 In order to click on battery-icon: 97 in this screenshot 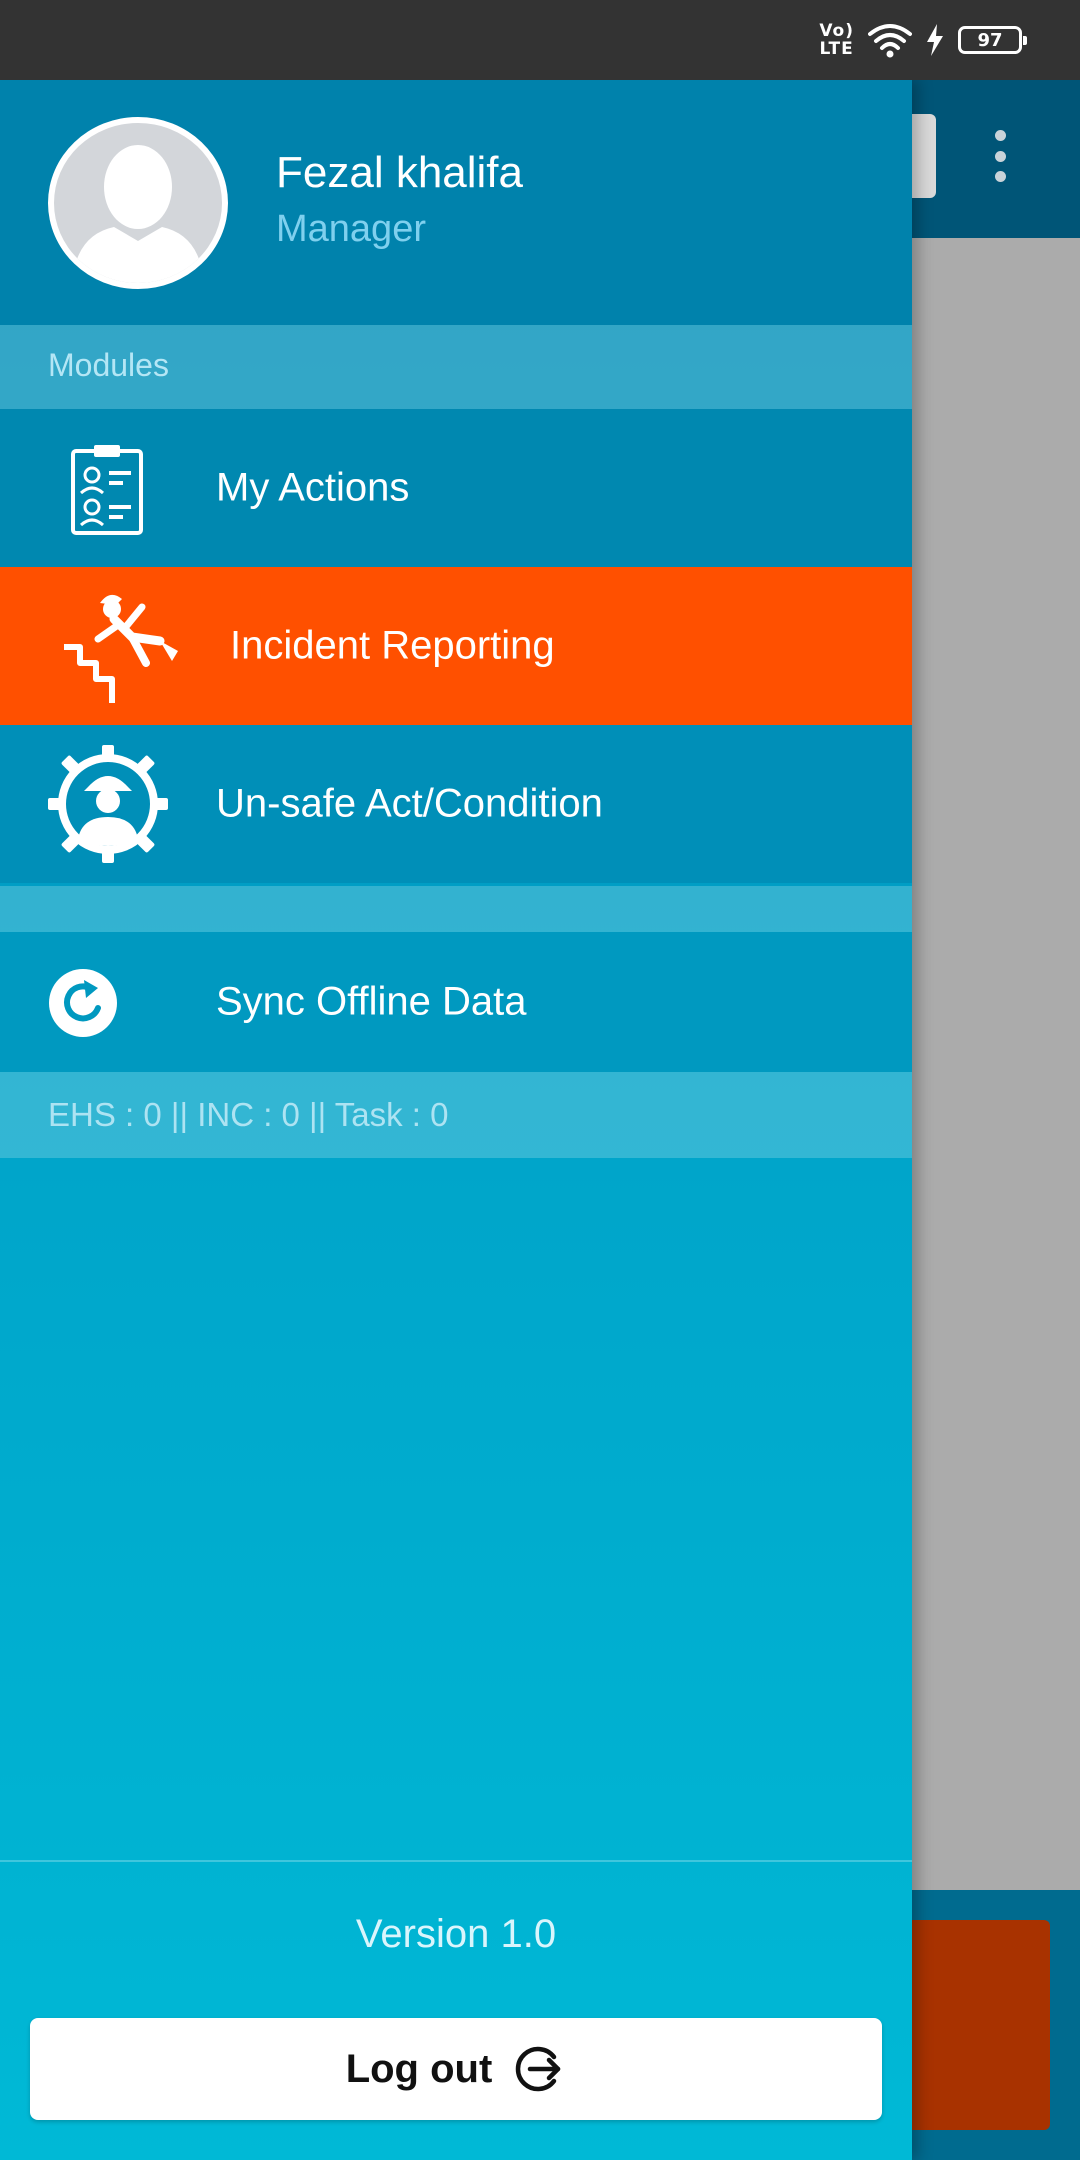, I will do `click(992, 40)`.